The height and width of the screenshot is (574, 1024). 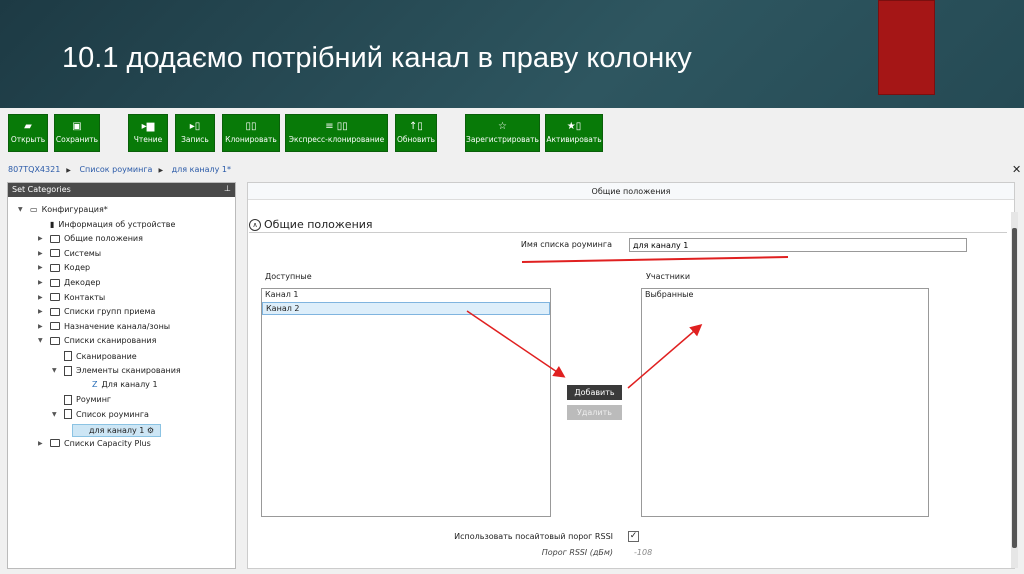 I want to click on annotation-arrows, so click(x=627, y=322).